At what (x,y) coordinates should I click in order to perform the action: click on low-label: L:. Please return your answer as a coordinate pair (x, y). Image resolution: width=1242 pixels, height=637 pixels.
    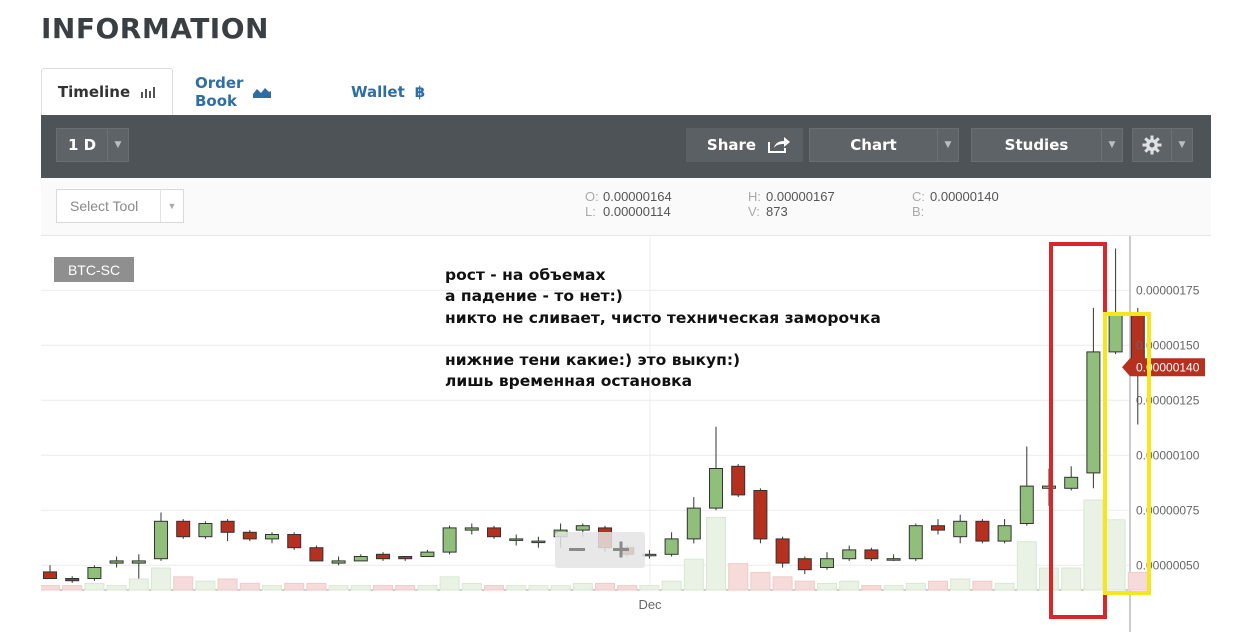
    Looking at the image, I should click on (590, 211).